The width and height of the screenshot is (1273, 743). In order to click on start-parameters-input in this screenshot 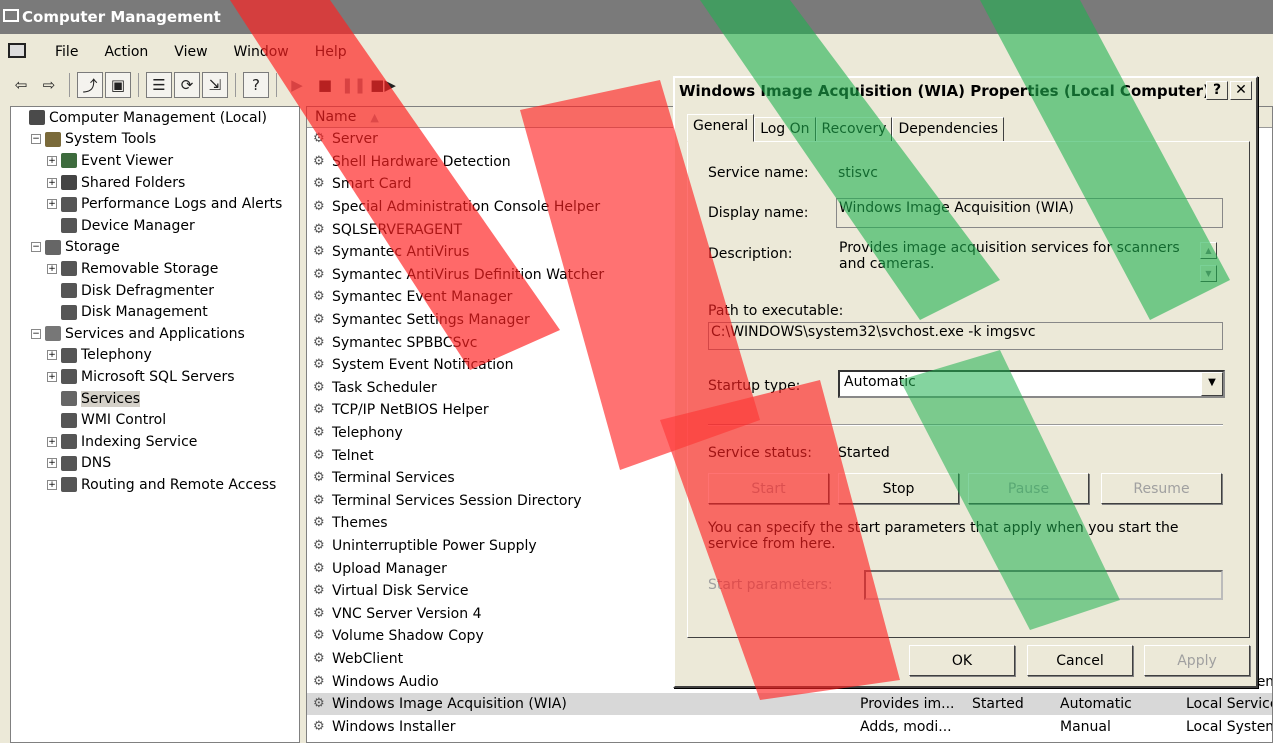, I will do `click(1043, 585)`.